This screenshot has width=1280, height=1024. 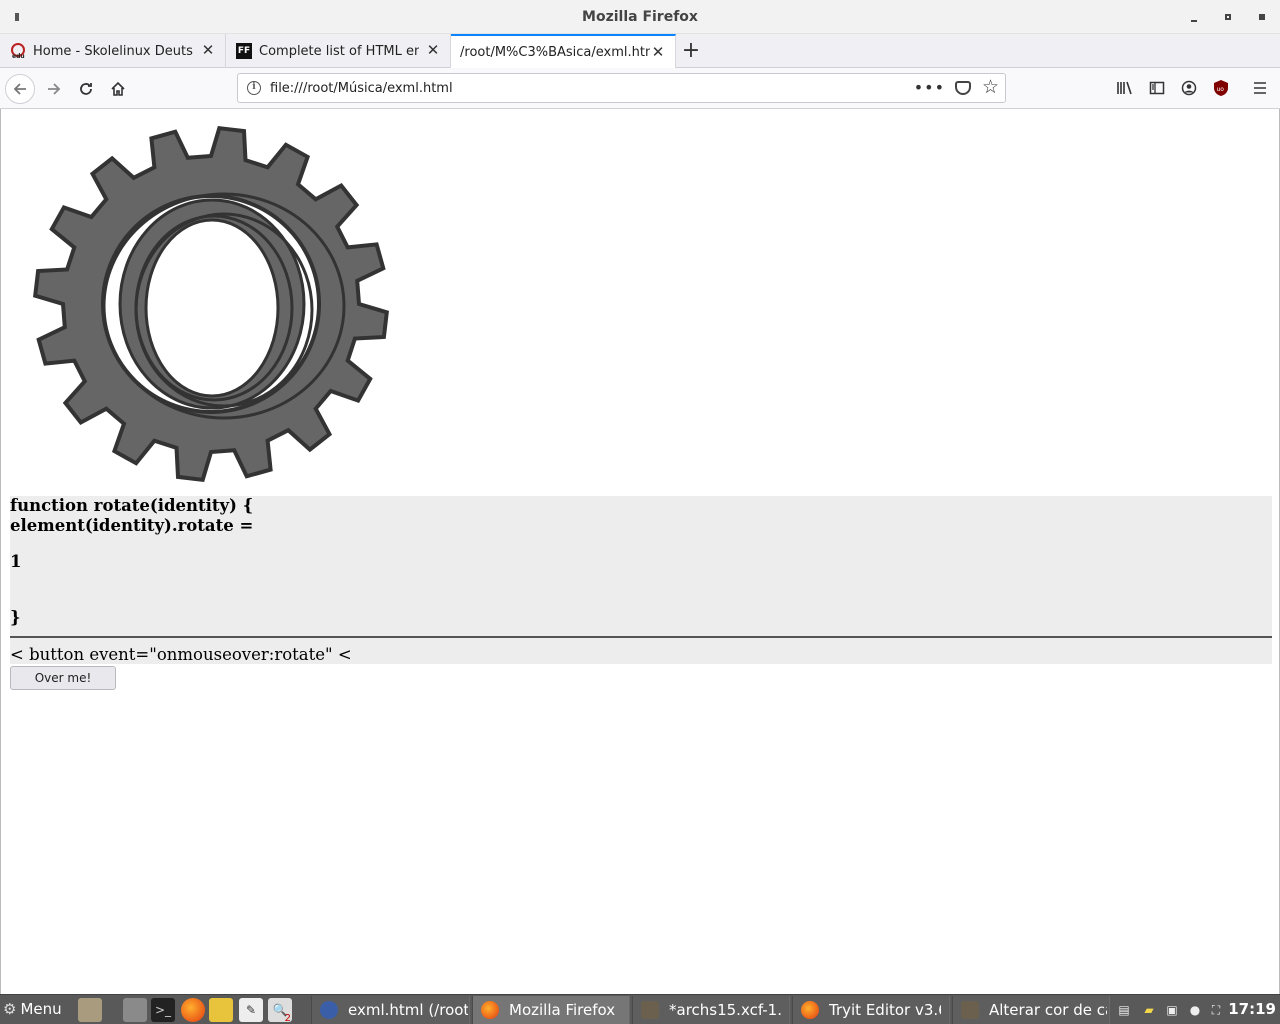 What do you see at coordinates (135, 1010) in the screenshot?
I see `folder-icon` at bounding box center [135, 1010].